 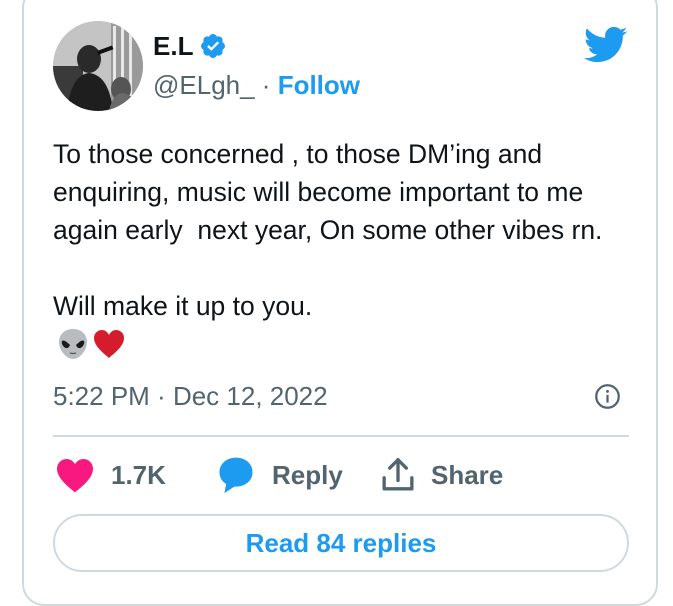 What do you see at coordinates (607, 396) in the screenshot?
I see `info-icon` at bounding box center [607, 396].